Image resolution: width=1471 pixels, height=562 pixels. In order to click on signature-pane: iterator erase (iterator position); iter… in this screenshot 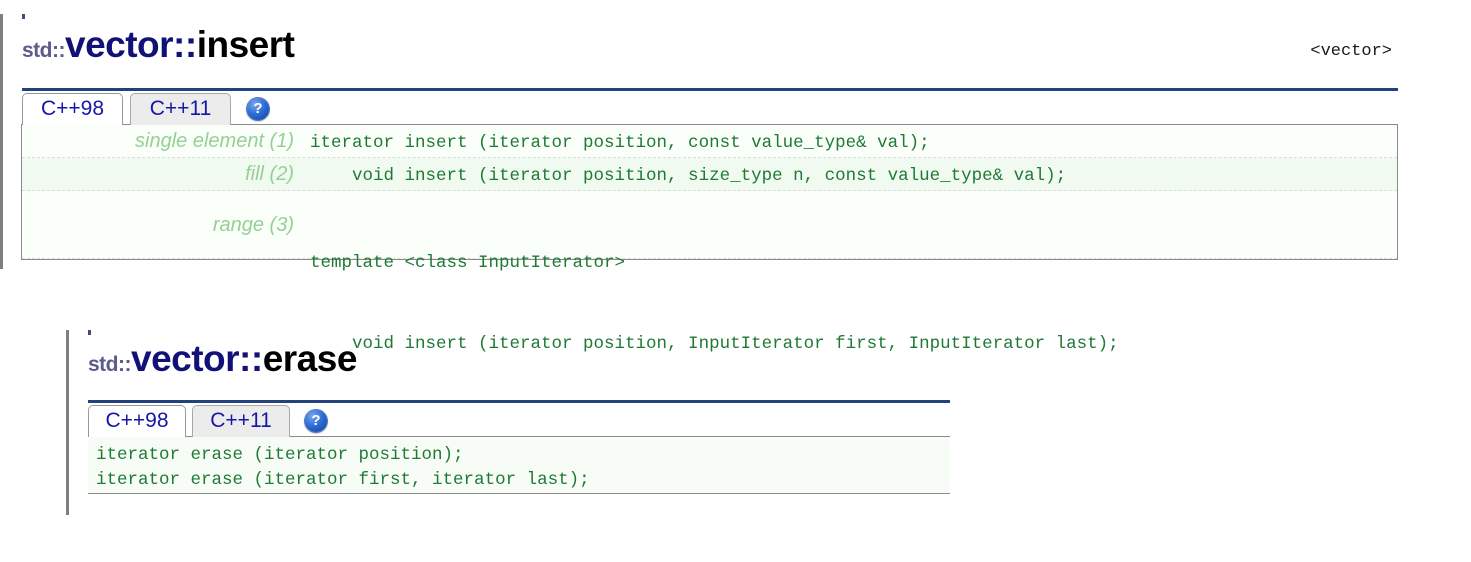, I will do `click(519, 465)`.